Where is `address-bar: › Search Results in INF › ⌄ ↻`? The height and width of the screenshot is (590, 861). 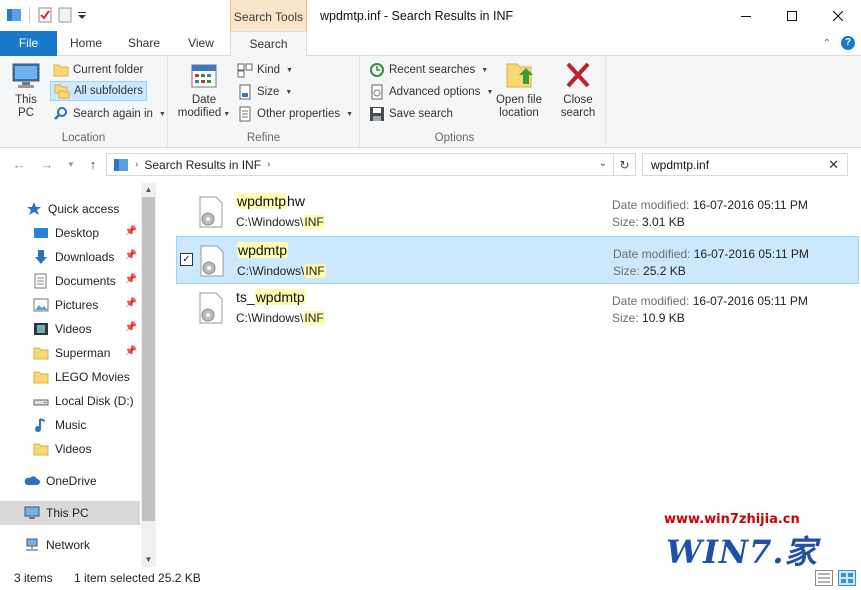 address-bar: › Search Results in INF › ⌄ ↻ is located at coordinates (371, 164).